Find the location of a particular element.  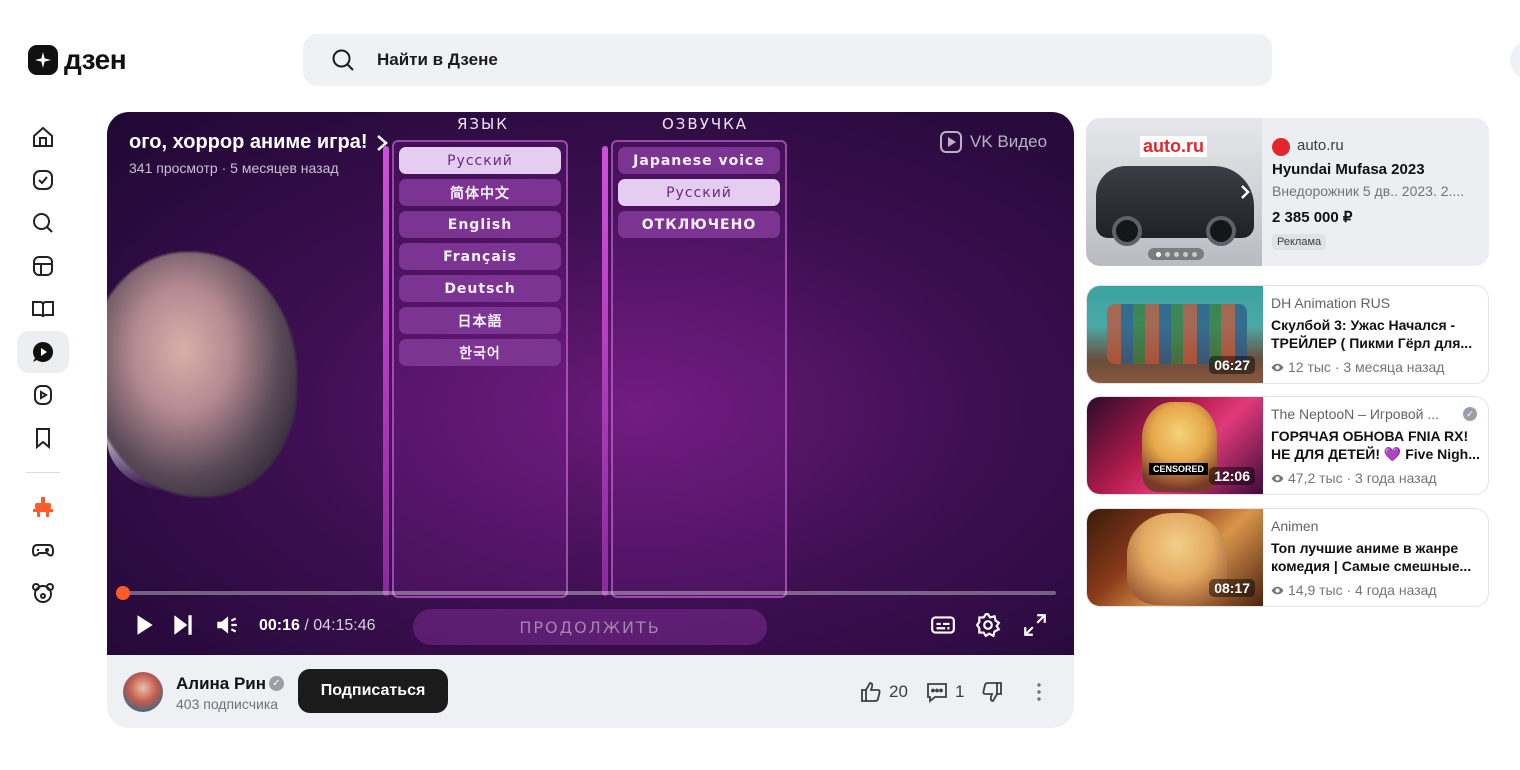

fullscreen-button is located at coordinates (1035, 625).